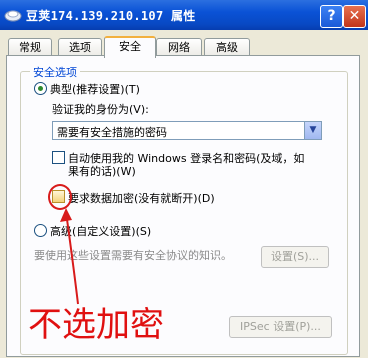 This screenshot has width=368, height=358. I want to click on tab-options: 选项, so click(80, 47).